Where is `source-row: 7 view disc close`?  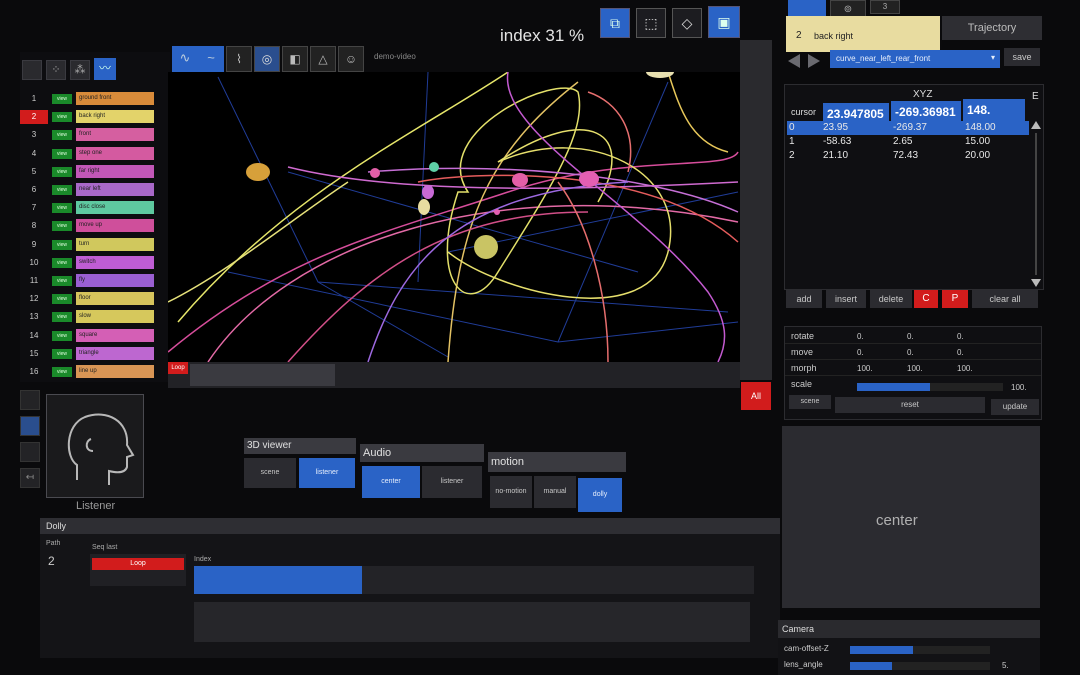 source-row: 7 view disc close is located at coordinates (95, 209).